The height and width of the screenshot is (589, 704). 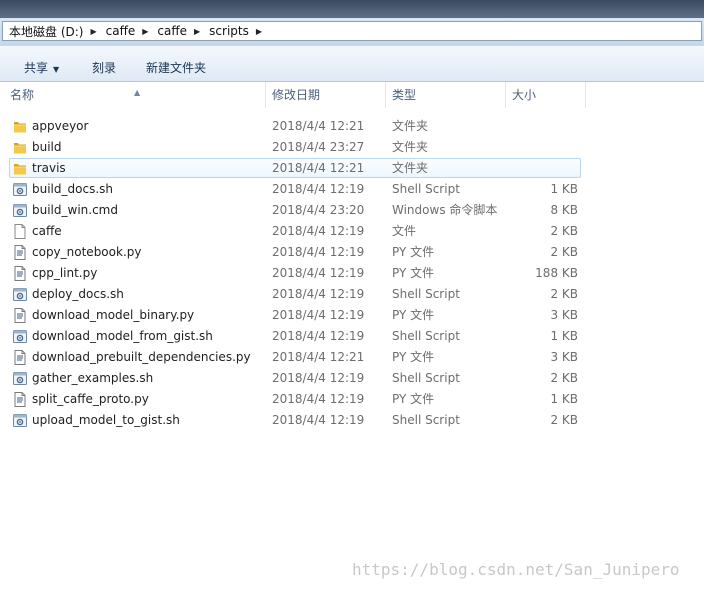 What do you see at coordinates (106, 420) in the screenshot?
I see `file-name: upload_model_to_gist.sh` at bounding box center [106, 420].